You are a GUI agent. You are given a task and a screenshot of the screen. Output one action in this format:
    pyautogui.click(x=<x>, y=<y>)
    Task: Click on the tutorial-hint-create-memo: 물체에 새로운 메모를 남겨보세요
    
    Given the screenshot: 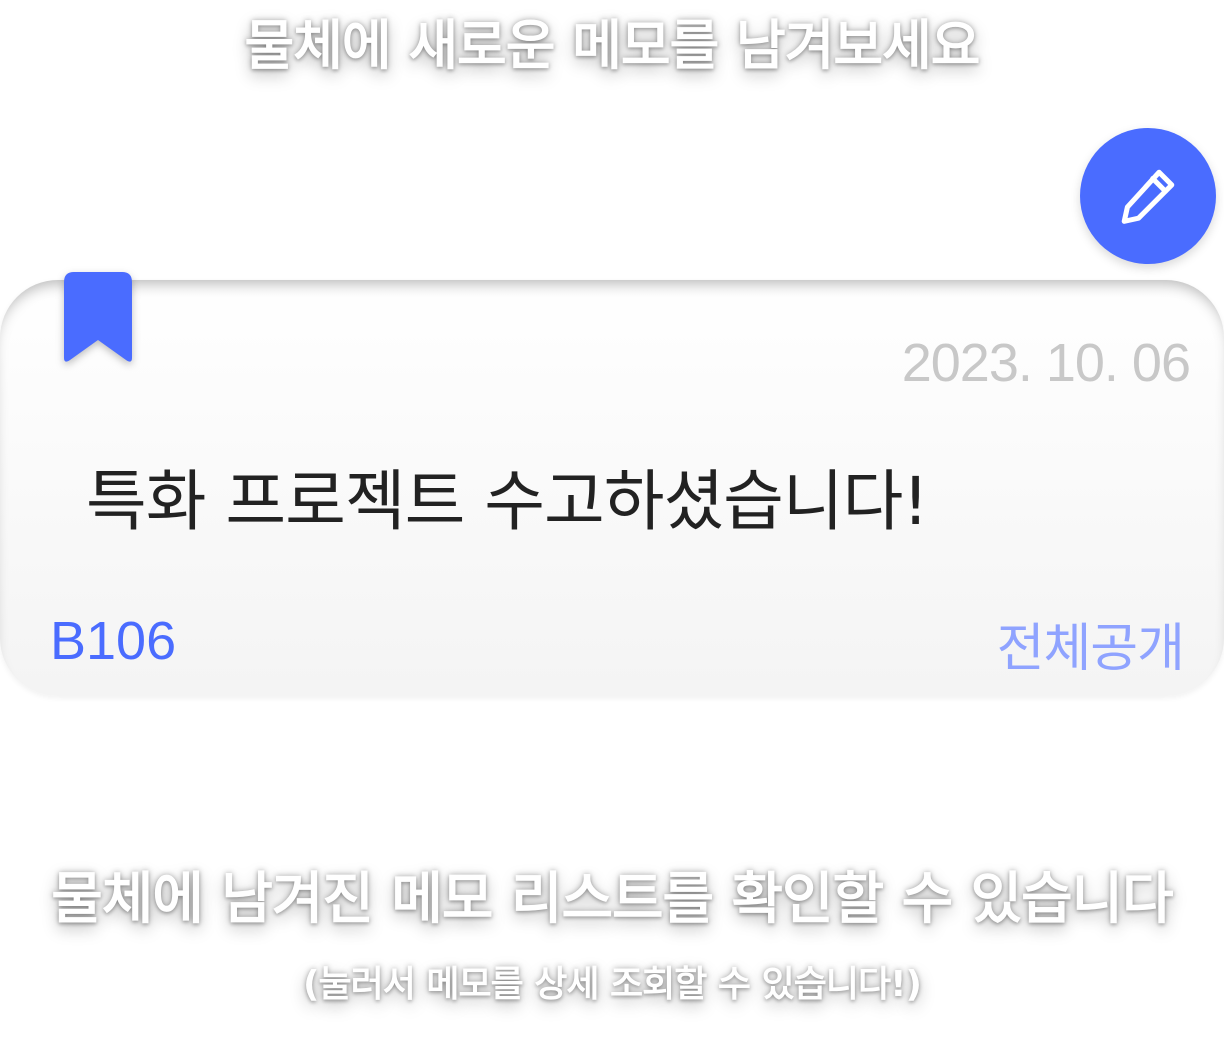 What is the action you would take?
    pyautogui.click(x=612, y=45)
    